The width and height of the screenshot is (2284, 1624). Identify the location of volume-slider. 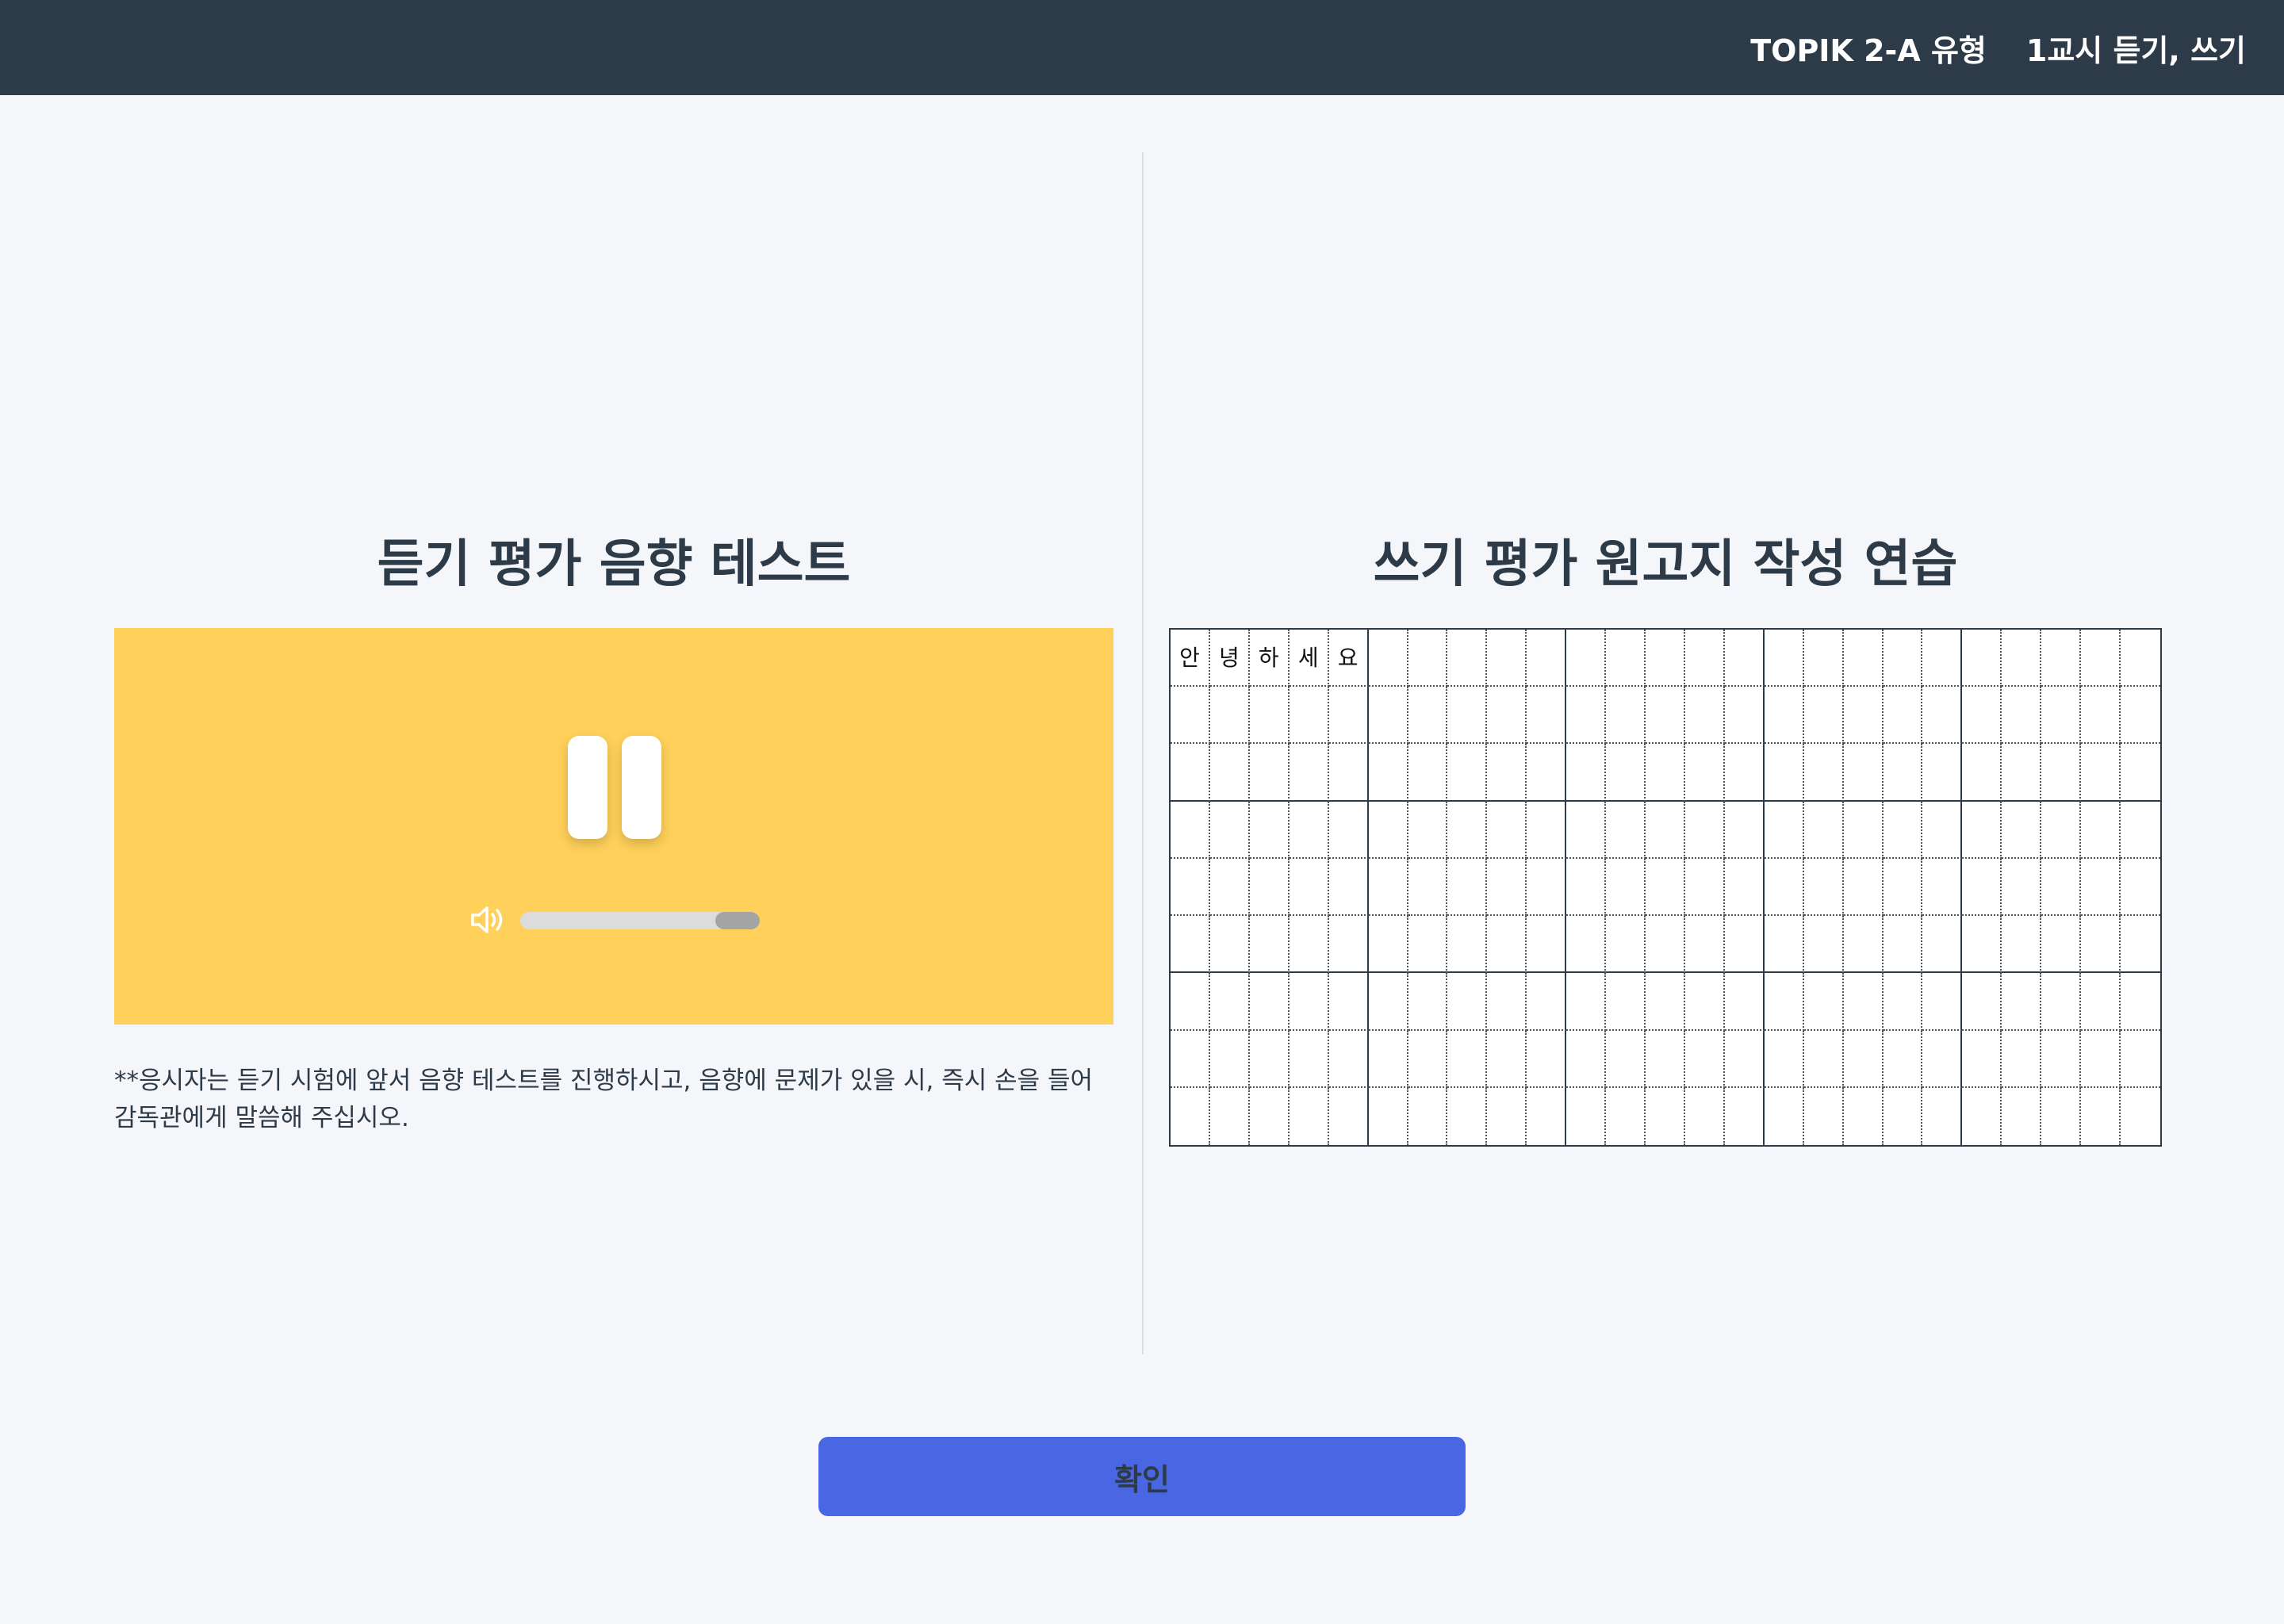
(640, 920).